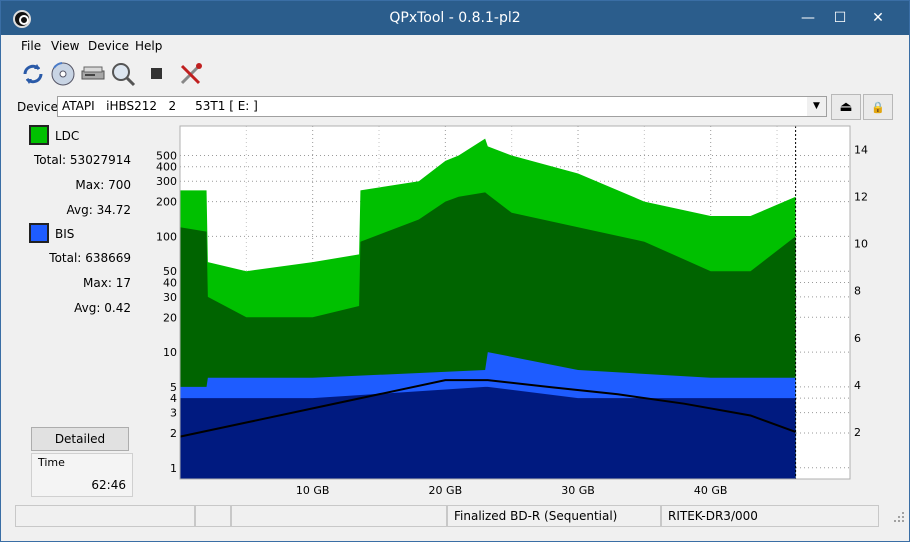 This screenshot has width=910, height=542. Describe the element at coordinates (63, 74) in the screenshot. I see `disc-icon` at that location.